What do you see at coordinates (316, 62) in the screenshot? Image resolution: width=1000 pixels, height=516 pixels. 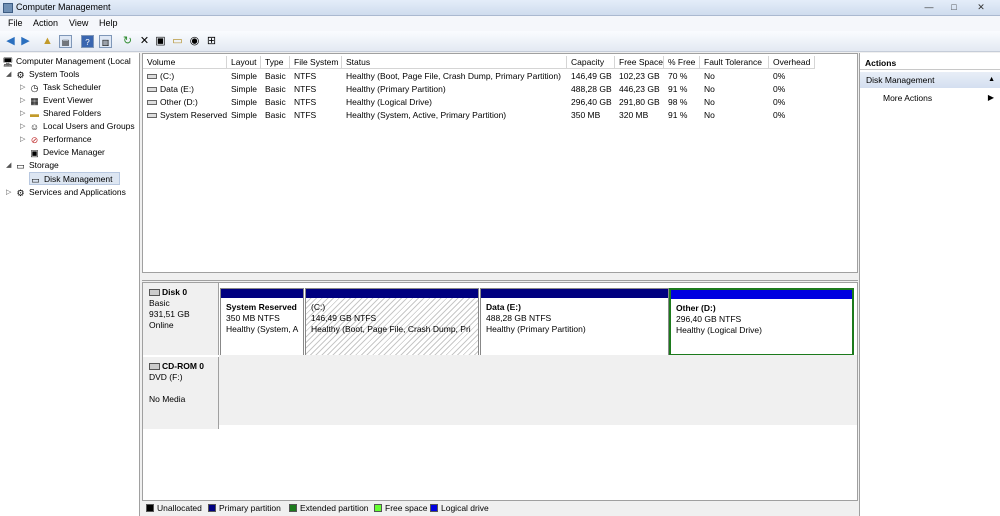 I see `column-header-file-system: File System` at bounding box center [316, 62].